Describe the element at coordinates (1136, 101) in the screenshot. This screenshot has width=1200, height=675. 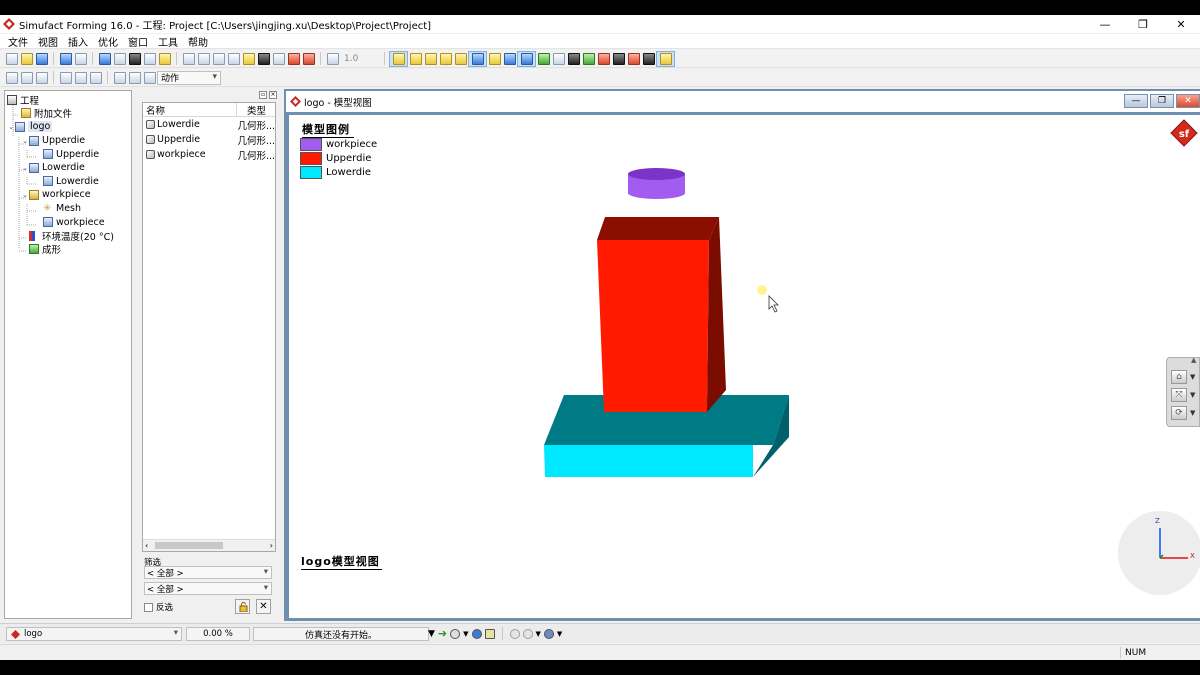
I see `view-minimize-button: —` at that location.